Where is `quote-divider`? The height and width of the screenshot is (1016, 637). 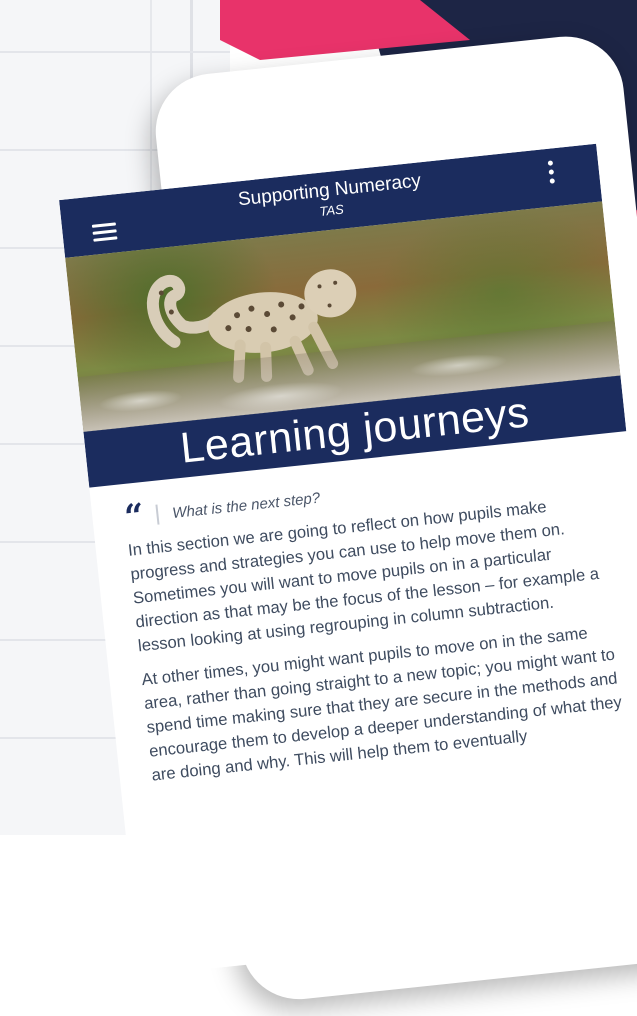
quote-divider is located at coordinates (157, 514).